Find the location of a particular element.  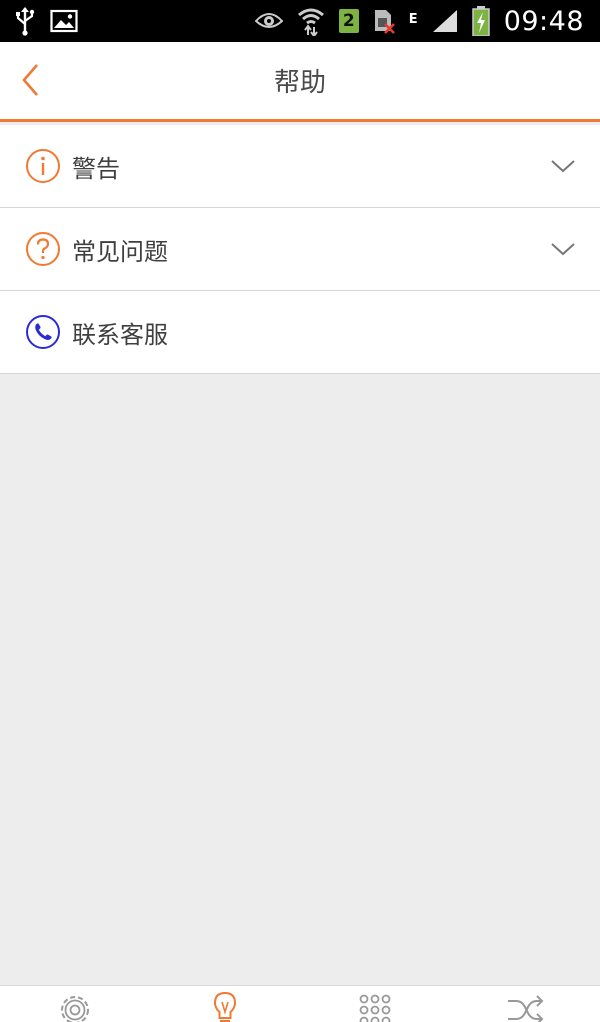

menu-item-label: 常见问题 is located at coordinates (120, 251).